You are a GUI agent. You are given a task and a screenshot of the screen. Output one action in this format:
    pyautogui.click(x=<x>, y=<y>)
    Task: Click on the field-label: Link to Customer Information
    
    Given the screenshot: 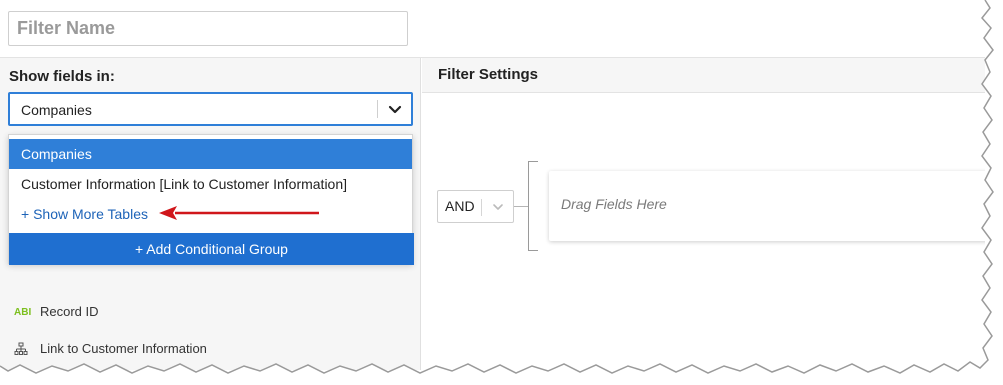 What is the action you would take?
    pyautogui.click(x=123, y=348)
    